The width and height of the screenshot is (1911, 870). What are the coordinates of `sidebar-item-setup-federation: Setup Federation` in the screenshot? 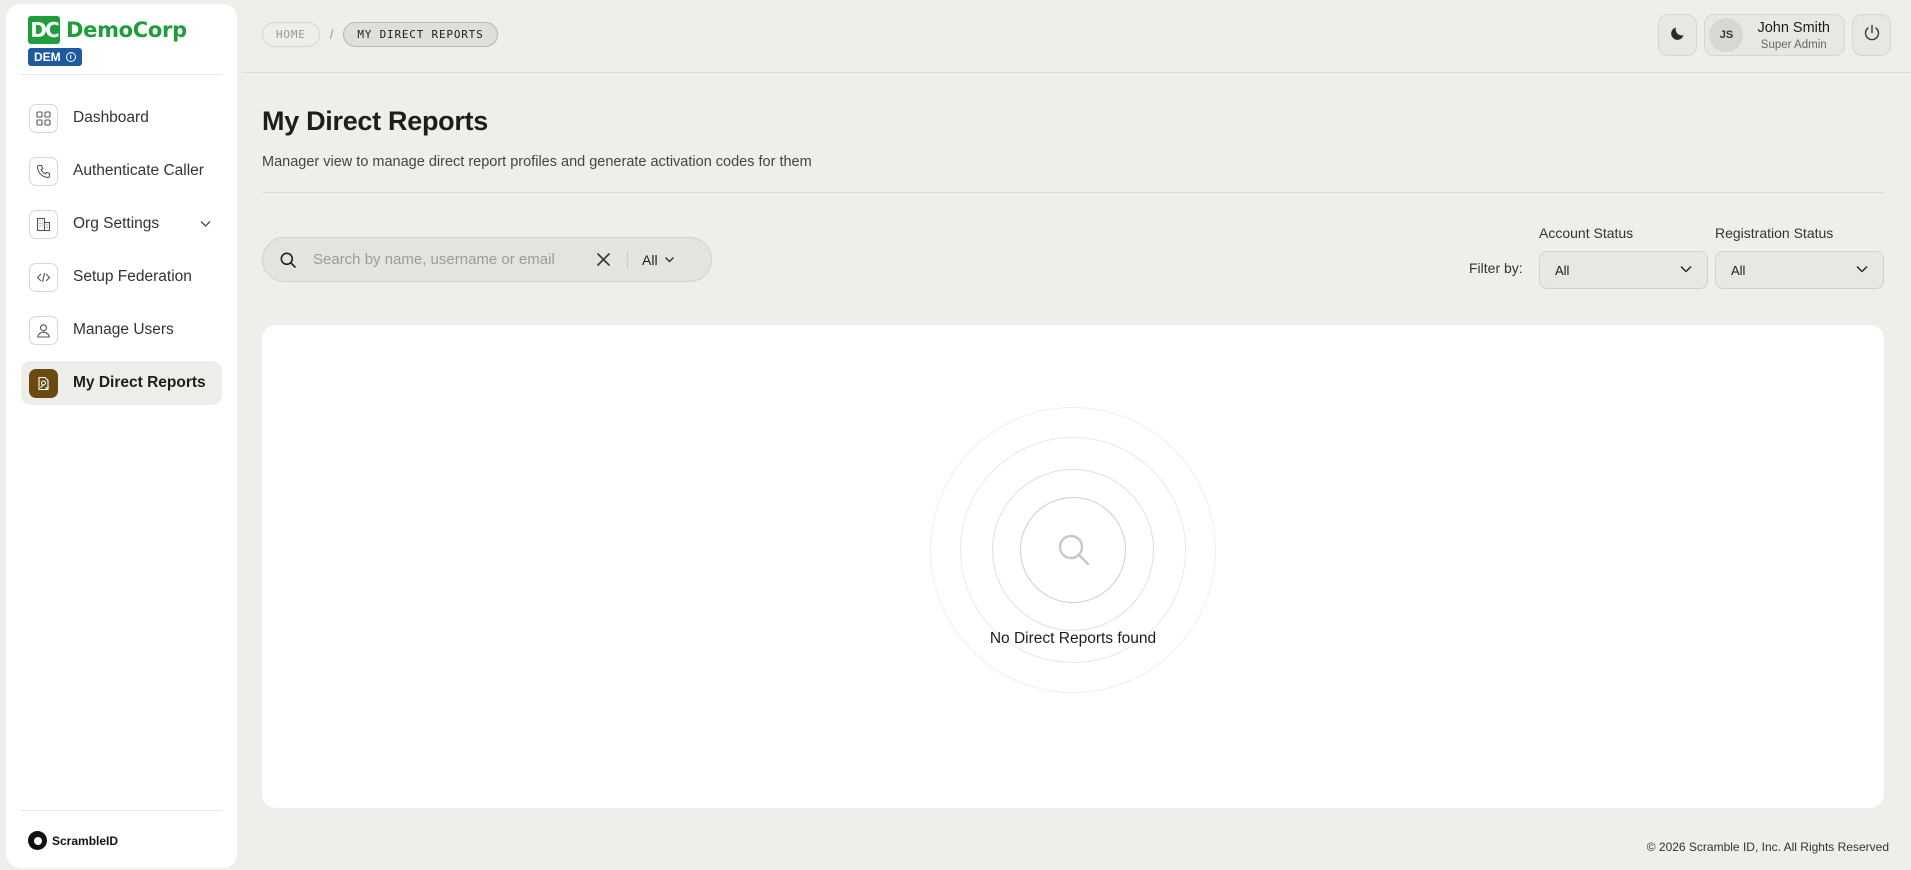 It's located at (121, 277).